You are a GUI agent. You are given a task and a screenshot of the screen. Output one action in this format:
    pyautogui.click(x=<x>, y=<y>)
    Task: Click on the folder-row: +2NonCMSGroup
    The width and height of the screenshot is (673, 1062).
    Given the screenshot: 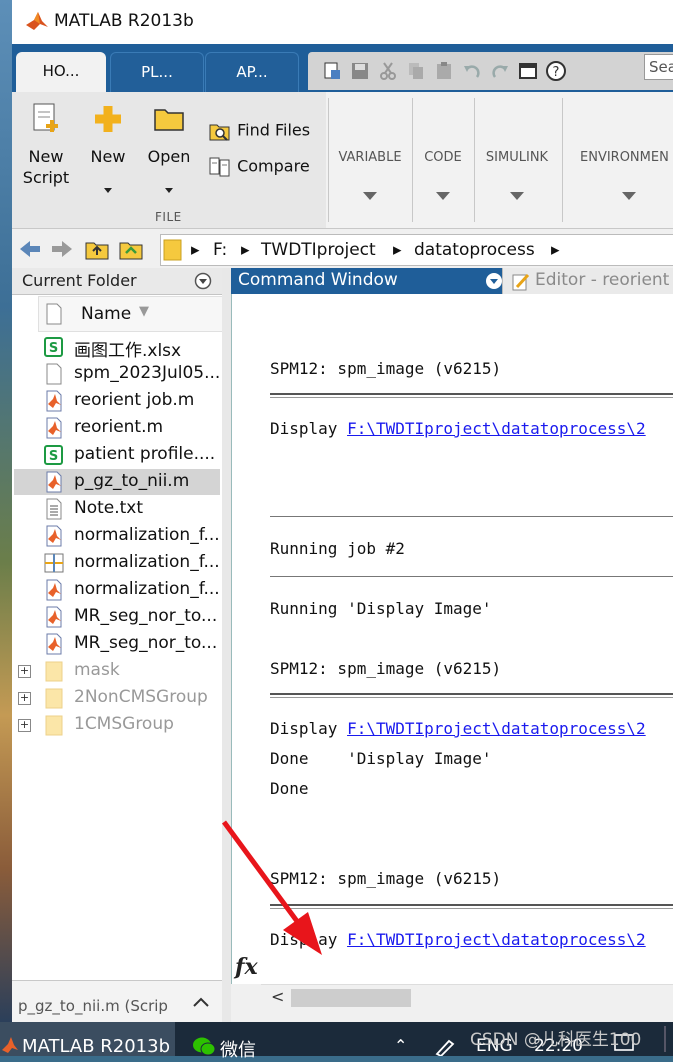 What is the action you would take?
    pyautogui.click(x=117, y=699)
    